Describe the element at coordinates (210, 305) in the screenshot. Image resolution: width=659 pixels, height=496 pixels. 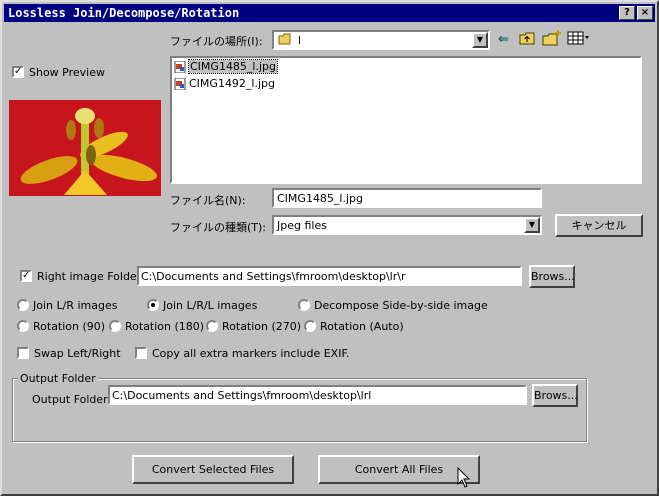
I see `join-lrl-label: Join L/R/L images` at that location.